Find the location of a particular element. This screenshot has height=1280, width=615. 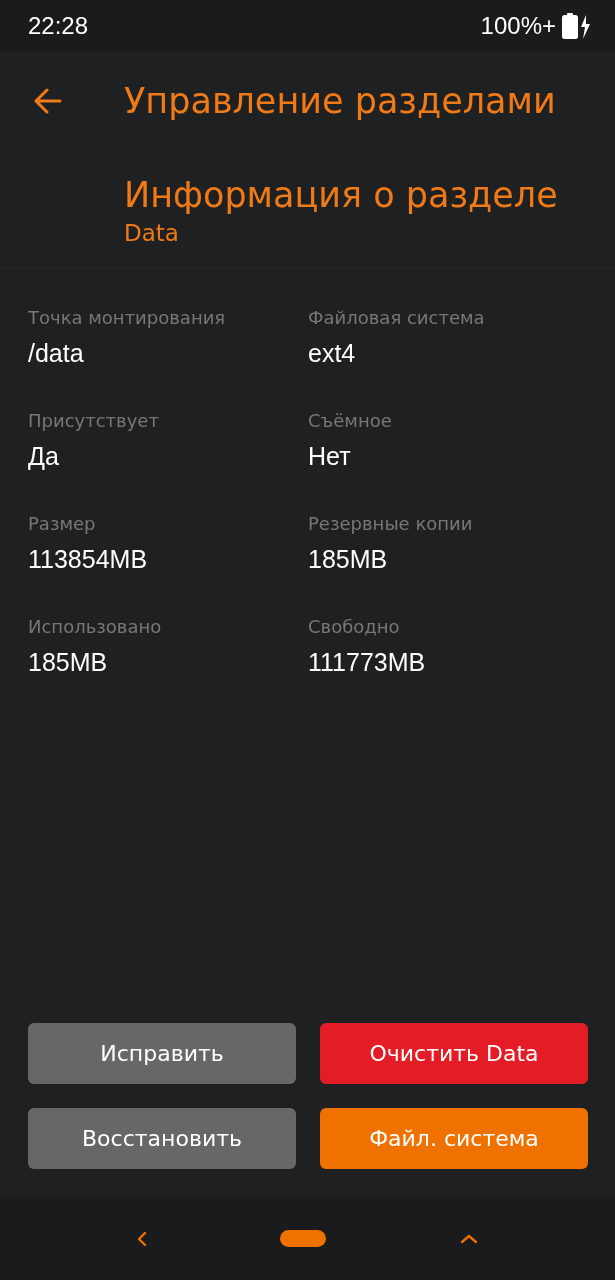

nav-recents-button is located at coordinates (469, 1238).